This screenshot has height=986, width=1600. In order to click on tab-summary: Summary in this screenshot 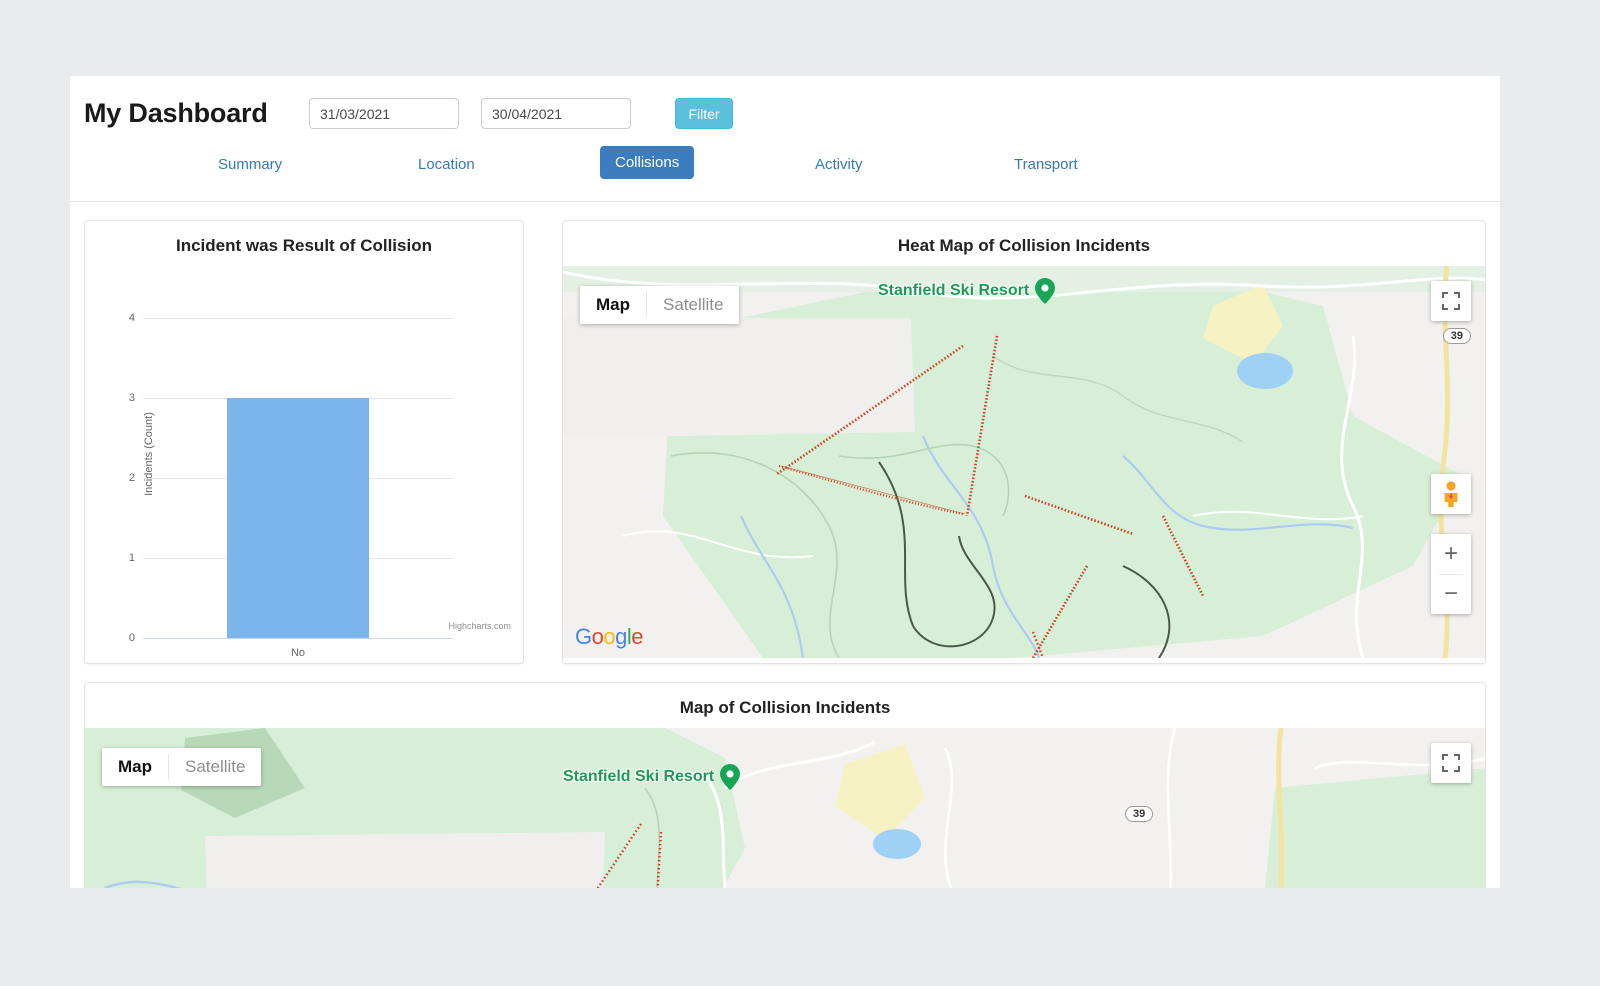, I will do `click(250, 164)`.